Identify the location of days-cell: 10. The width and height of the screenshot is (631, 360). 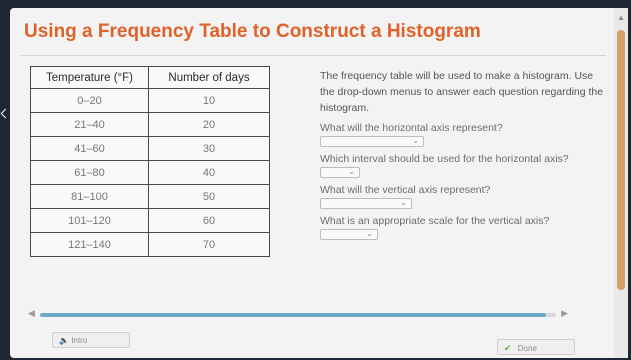
(209, 100).